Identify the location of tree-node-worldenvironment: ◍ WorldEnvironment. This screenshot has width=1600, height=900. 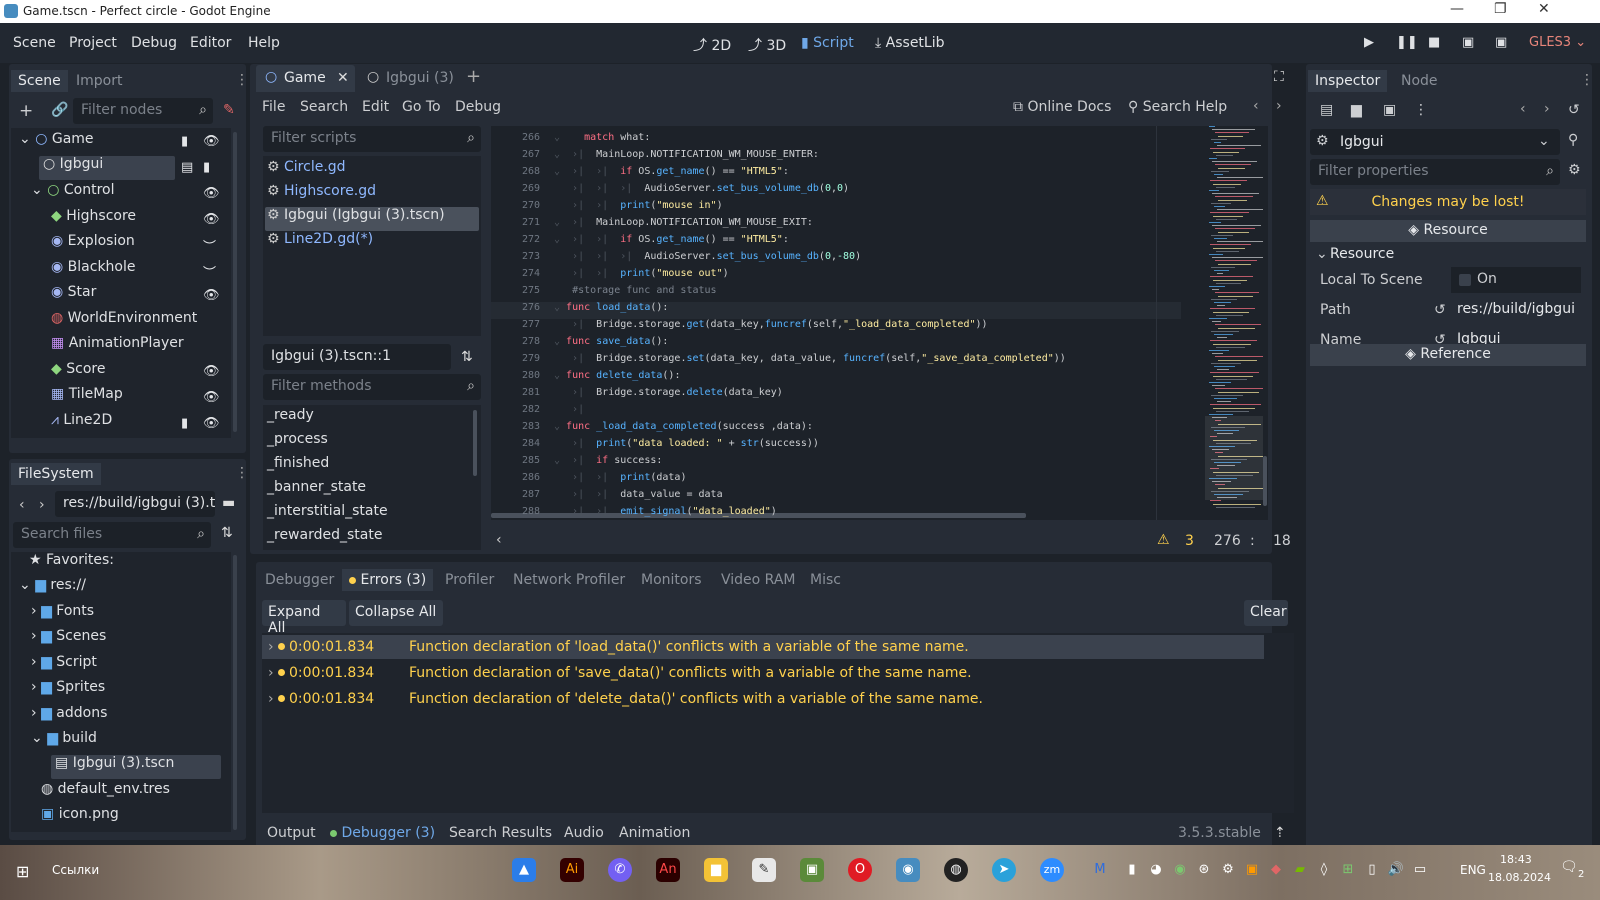
(124, 322).